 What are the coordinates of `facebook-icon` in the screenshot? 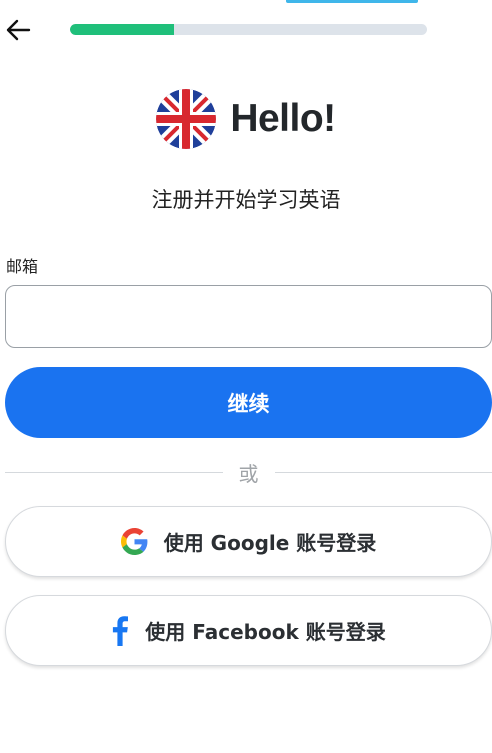 It's located at (120, 630).